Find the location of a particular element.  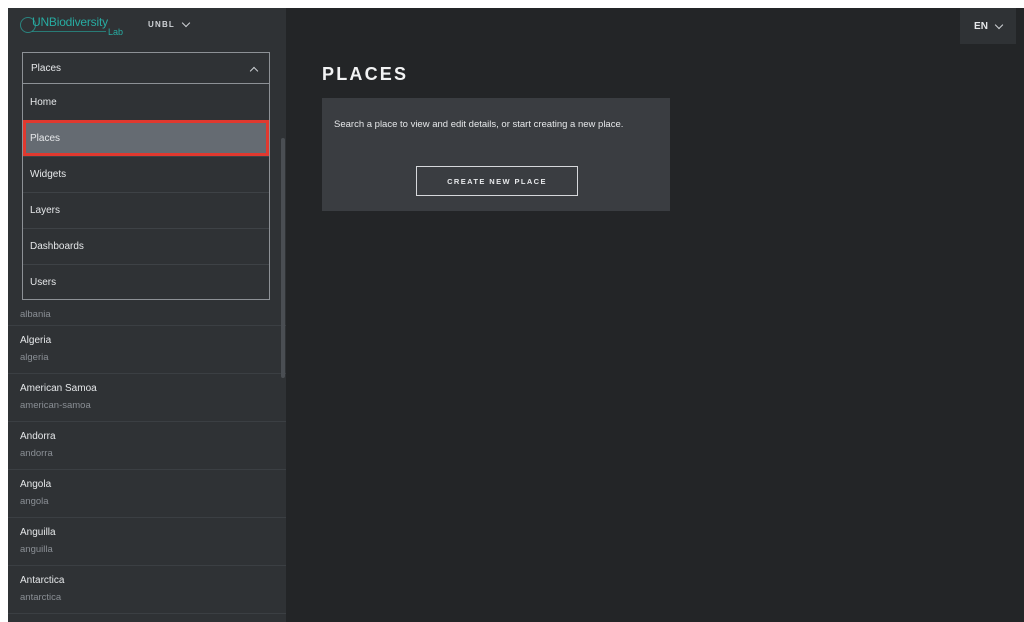

place-slug: albania is located at coordinates (35, 314).